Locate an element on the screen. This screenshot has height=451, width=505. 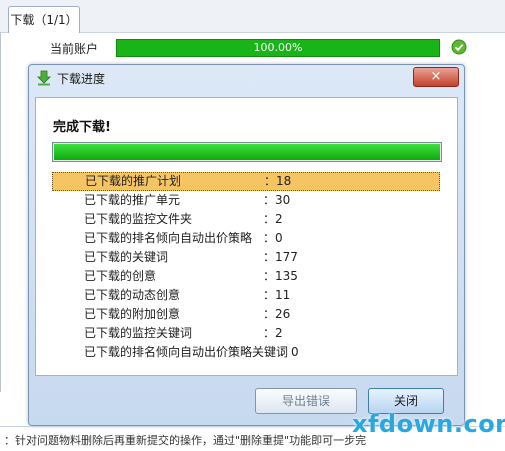
list-item: 已下载的创意 ：135 is located at coordinates (246, 276).